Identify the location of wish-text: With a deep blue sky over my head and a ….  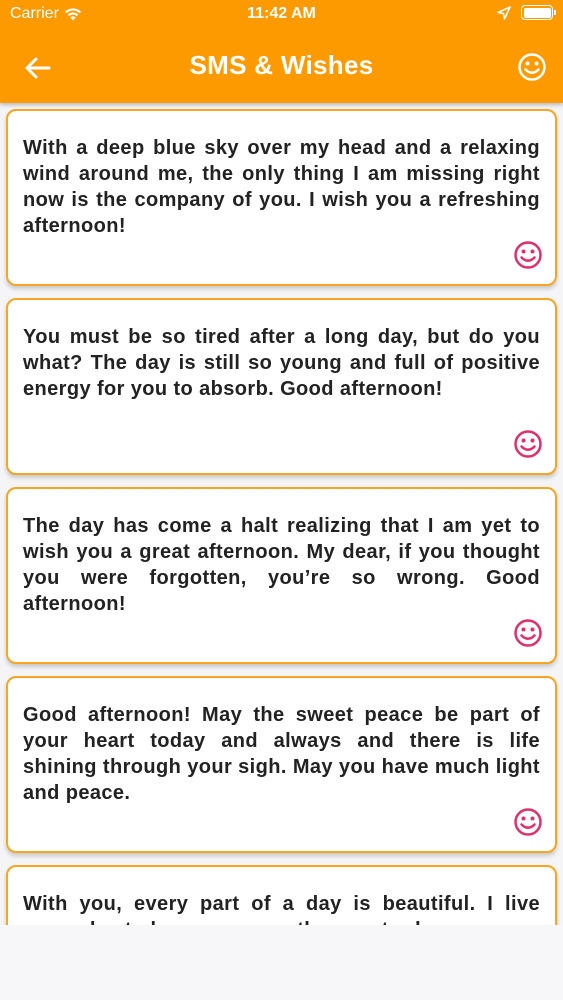
(281, 187).